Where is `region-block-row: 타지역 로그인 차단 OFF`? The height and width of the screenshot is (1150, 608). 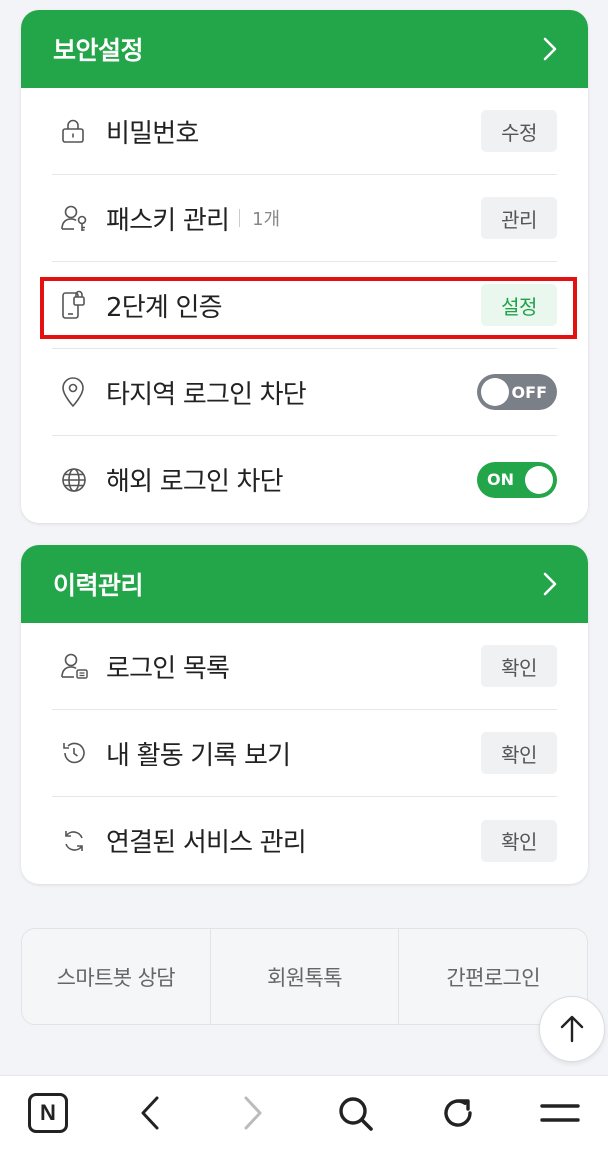
region-block-row: 타지역 로그인 차단 OFF is located at coordinates (304, 392).